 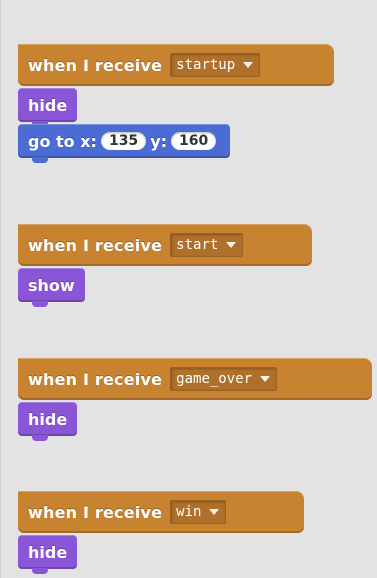 I want to click on x-input: 135, so click(x=123, y=141).